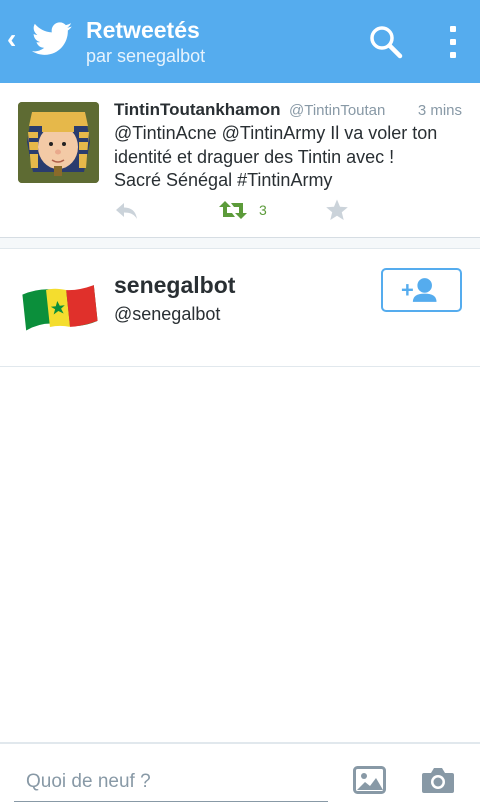  What do you see at coordinates (146, 56) in the screenshot?
I see `page-subtitle: par senegalbot` at bounding box center [146, 56].